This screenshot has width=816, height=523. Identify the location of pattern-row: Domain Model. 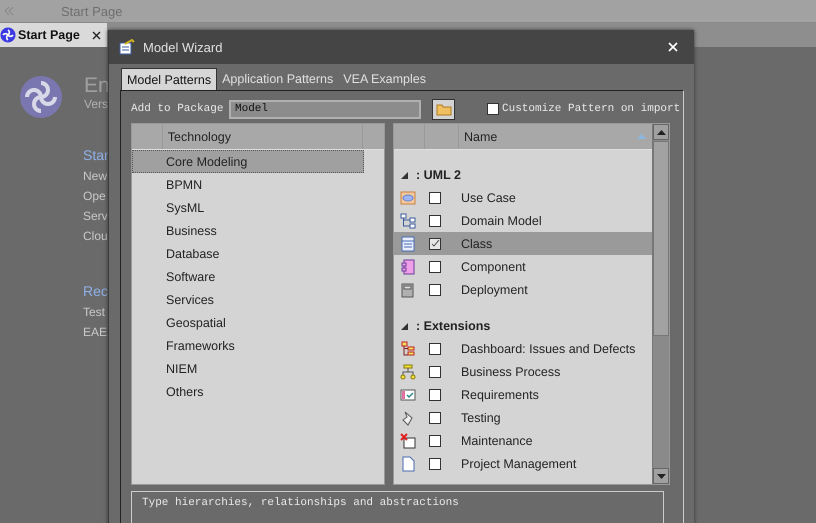
(523, 220).